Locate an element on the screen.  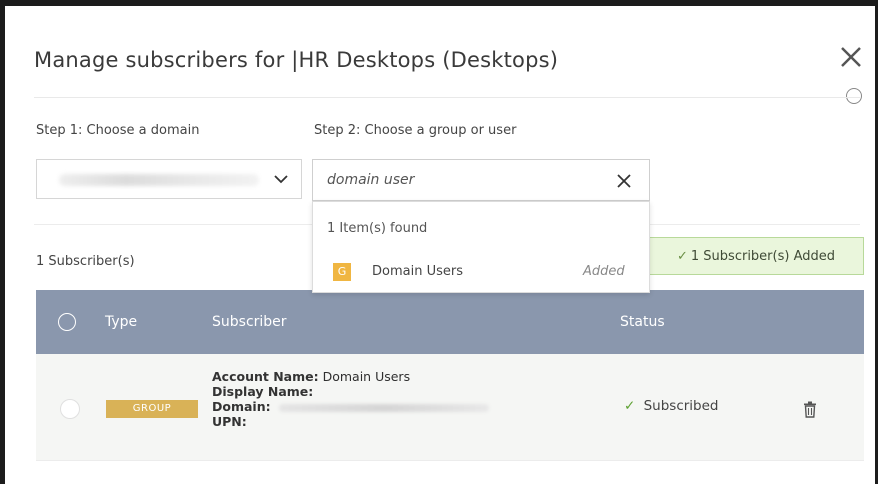
chevron-down-icon is located at coordinates (281, 179).